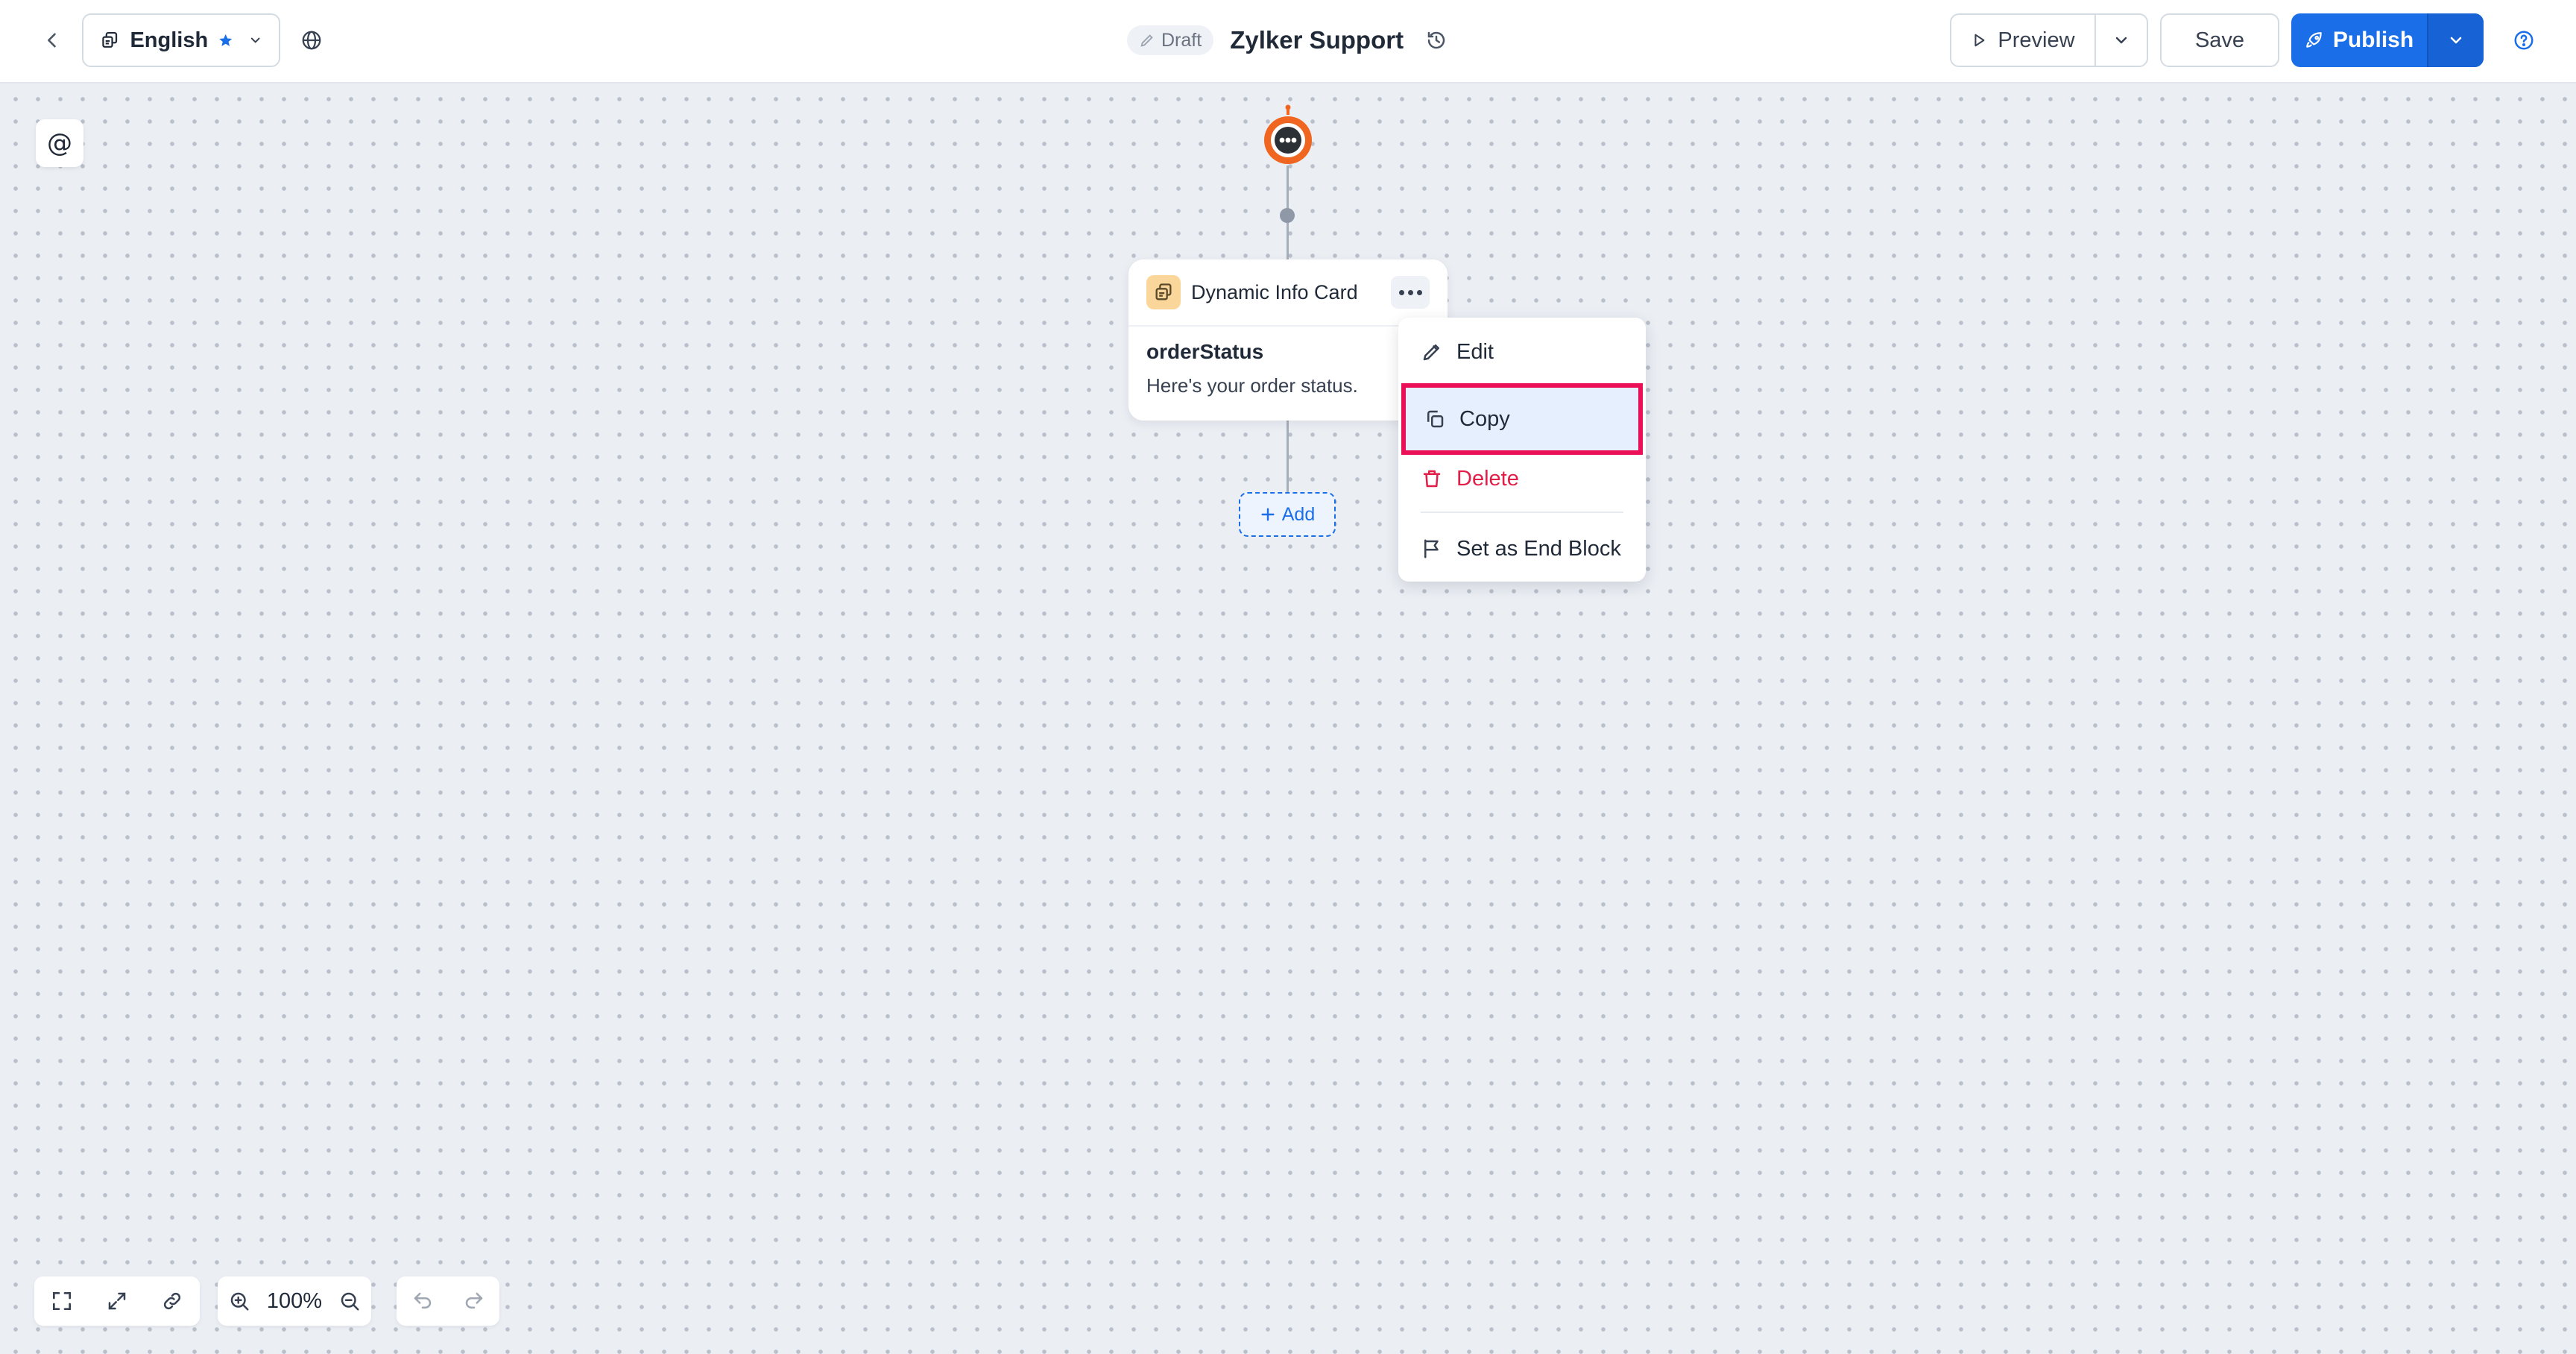 This screenshot has width=2576, height=1354. I want to click on flag-icon, so click(1431, 548).